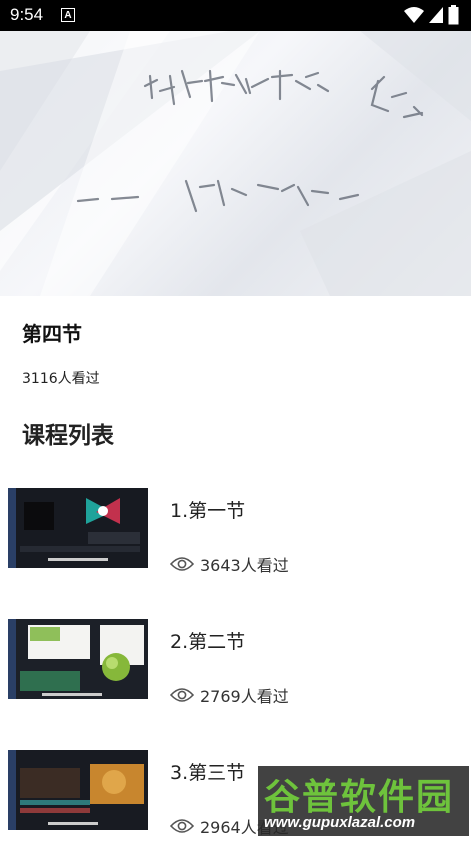  What do you see at coordinates (359, 797) in the screenshot?
I see `watermark-brand: 谷普软件园` at bounding box center [359, 797].